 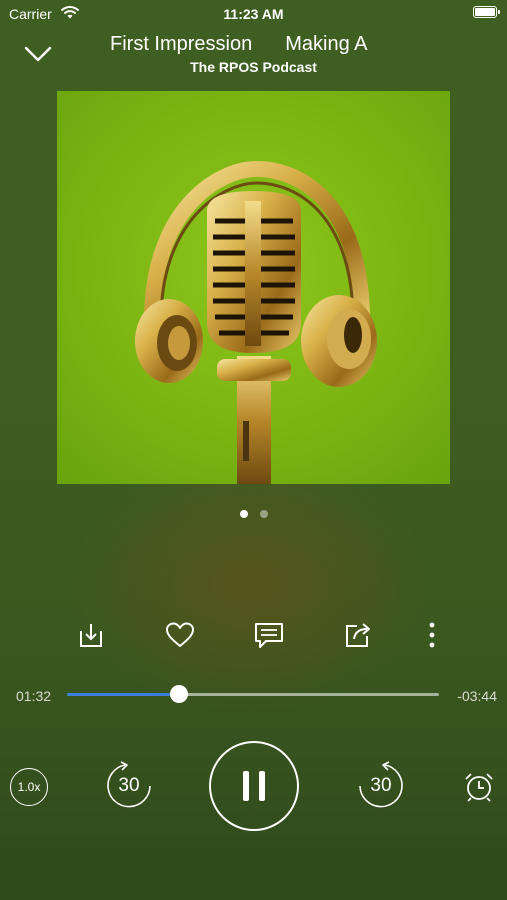 I want to click on pager-dot, so click(x=263, y=514).